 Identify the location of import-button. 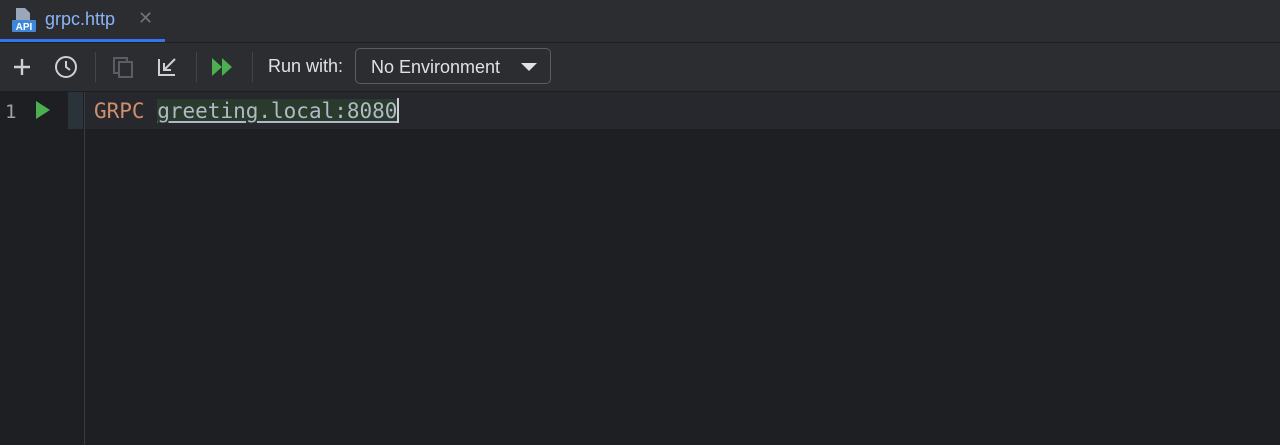
(167, 67).